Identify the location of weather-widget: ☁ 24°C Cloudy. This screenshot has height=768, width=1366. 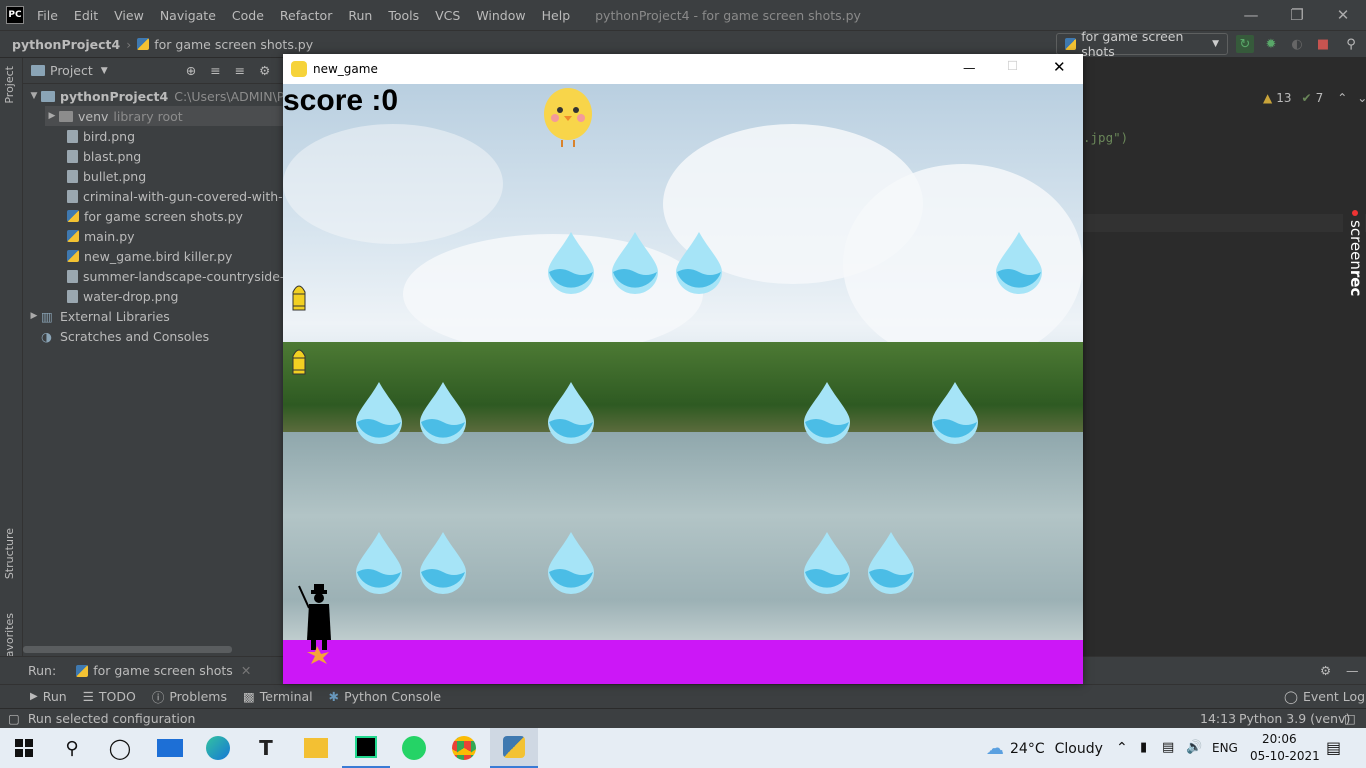
(1044, 748).